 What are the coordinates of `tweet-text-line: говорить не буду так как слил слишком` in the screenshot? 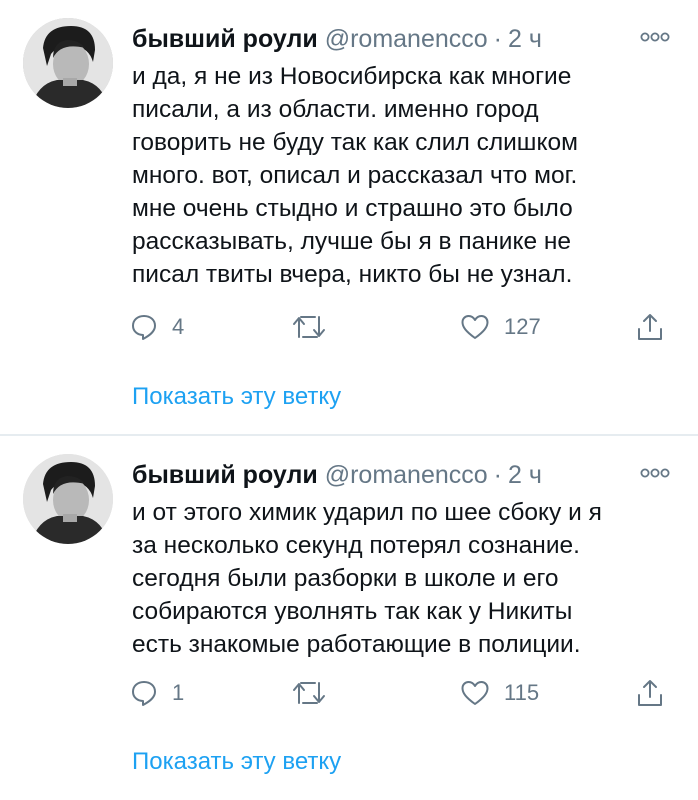 It's located at (355, 142).